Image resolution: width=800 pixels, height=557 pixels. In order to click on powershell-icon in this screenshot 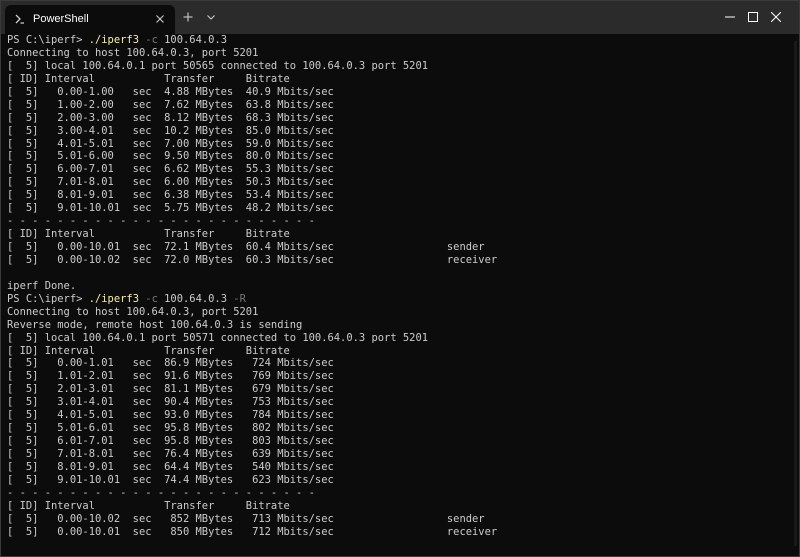, I will do `click(19, 19)`.